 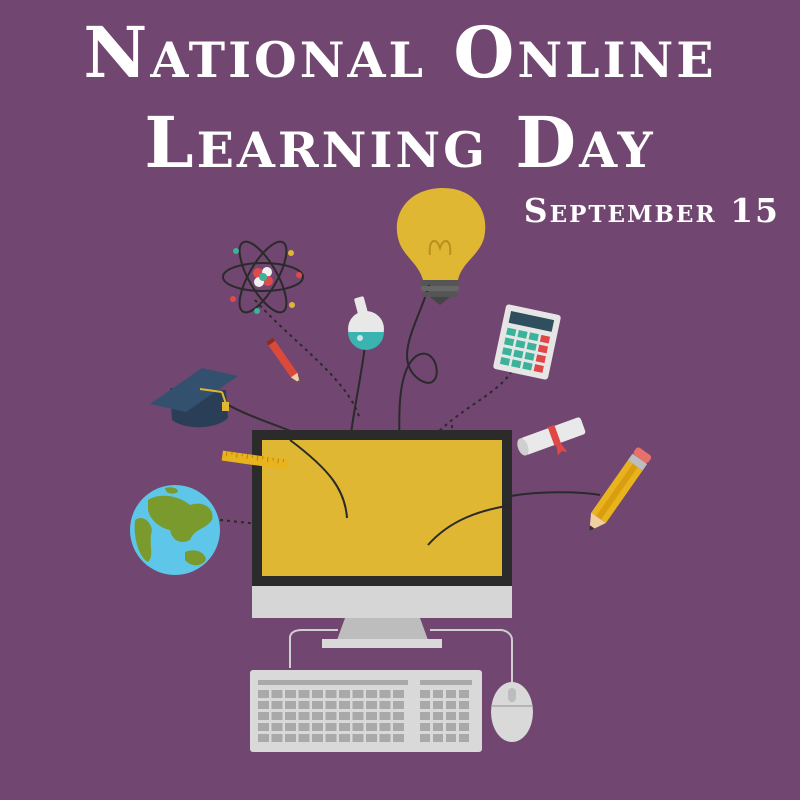 What do you see at coordinates (194, 398) in the screenshot?
I see `graduation-cap-icon` at bounding box center [194, 398].